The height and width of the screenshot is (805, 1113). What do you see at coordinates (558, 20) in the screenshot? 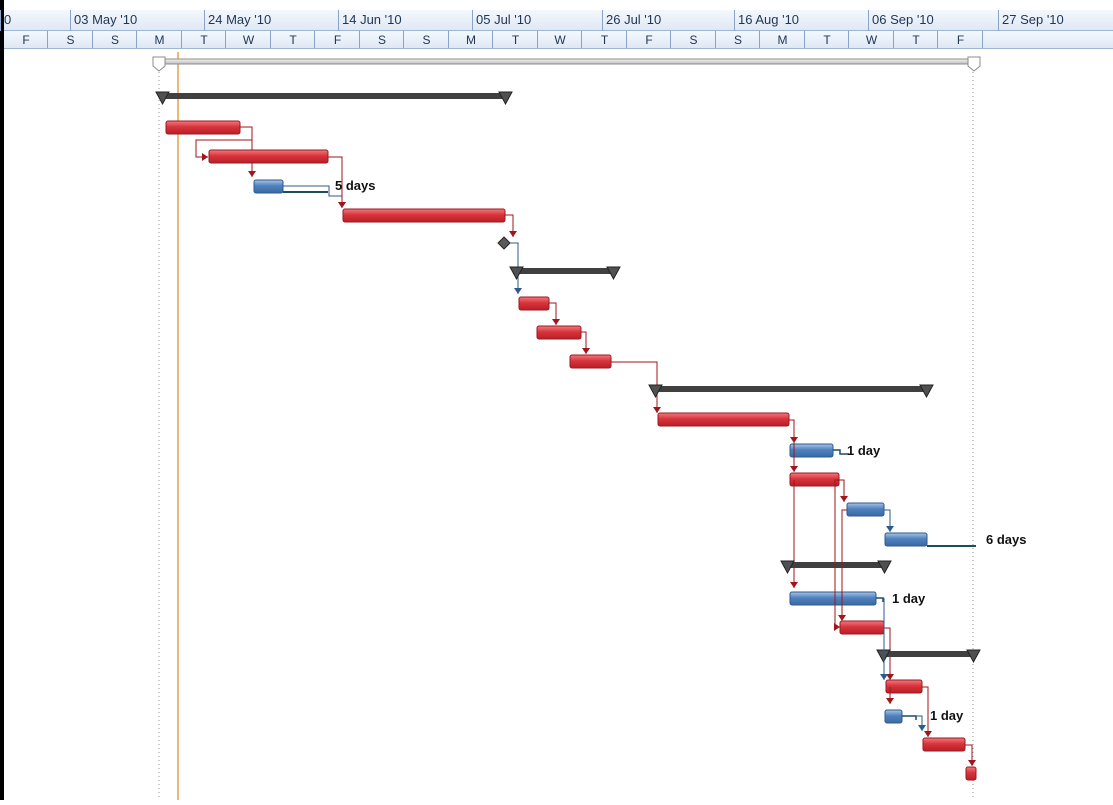
I see `timescale-major-tier` at bounding box center [558, 20].